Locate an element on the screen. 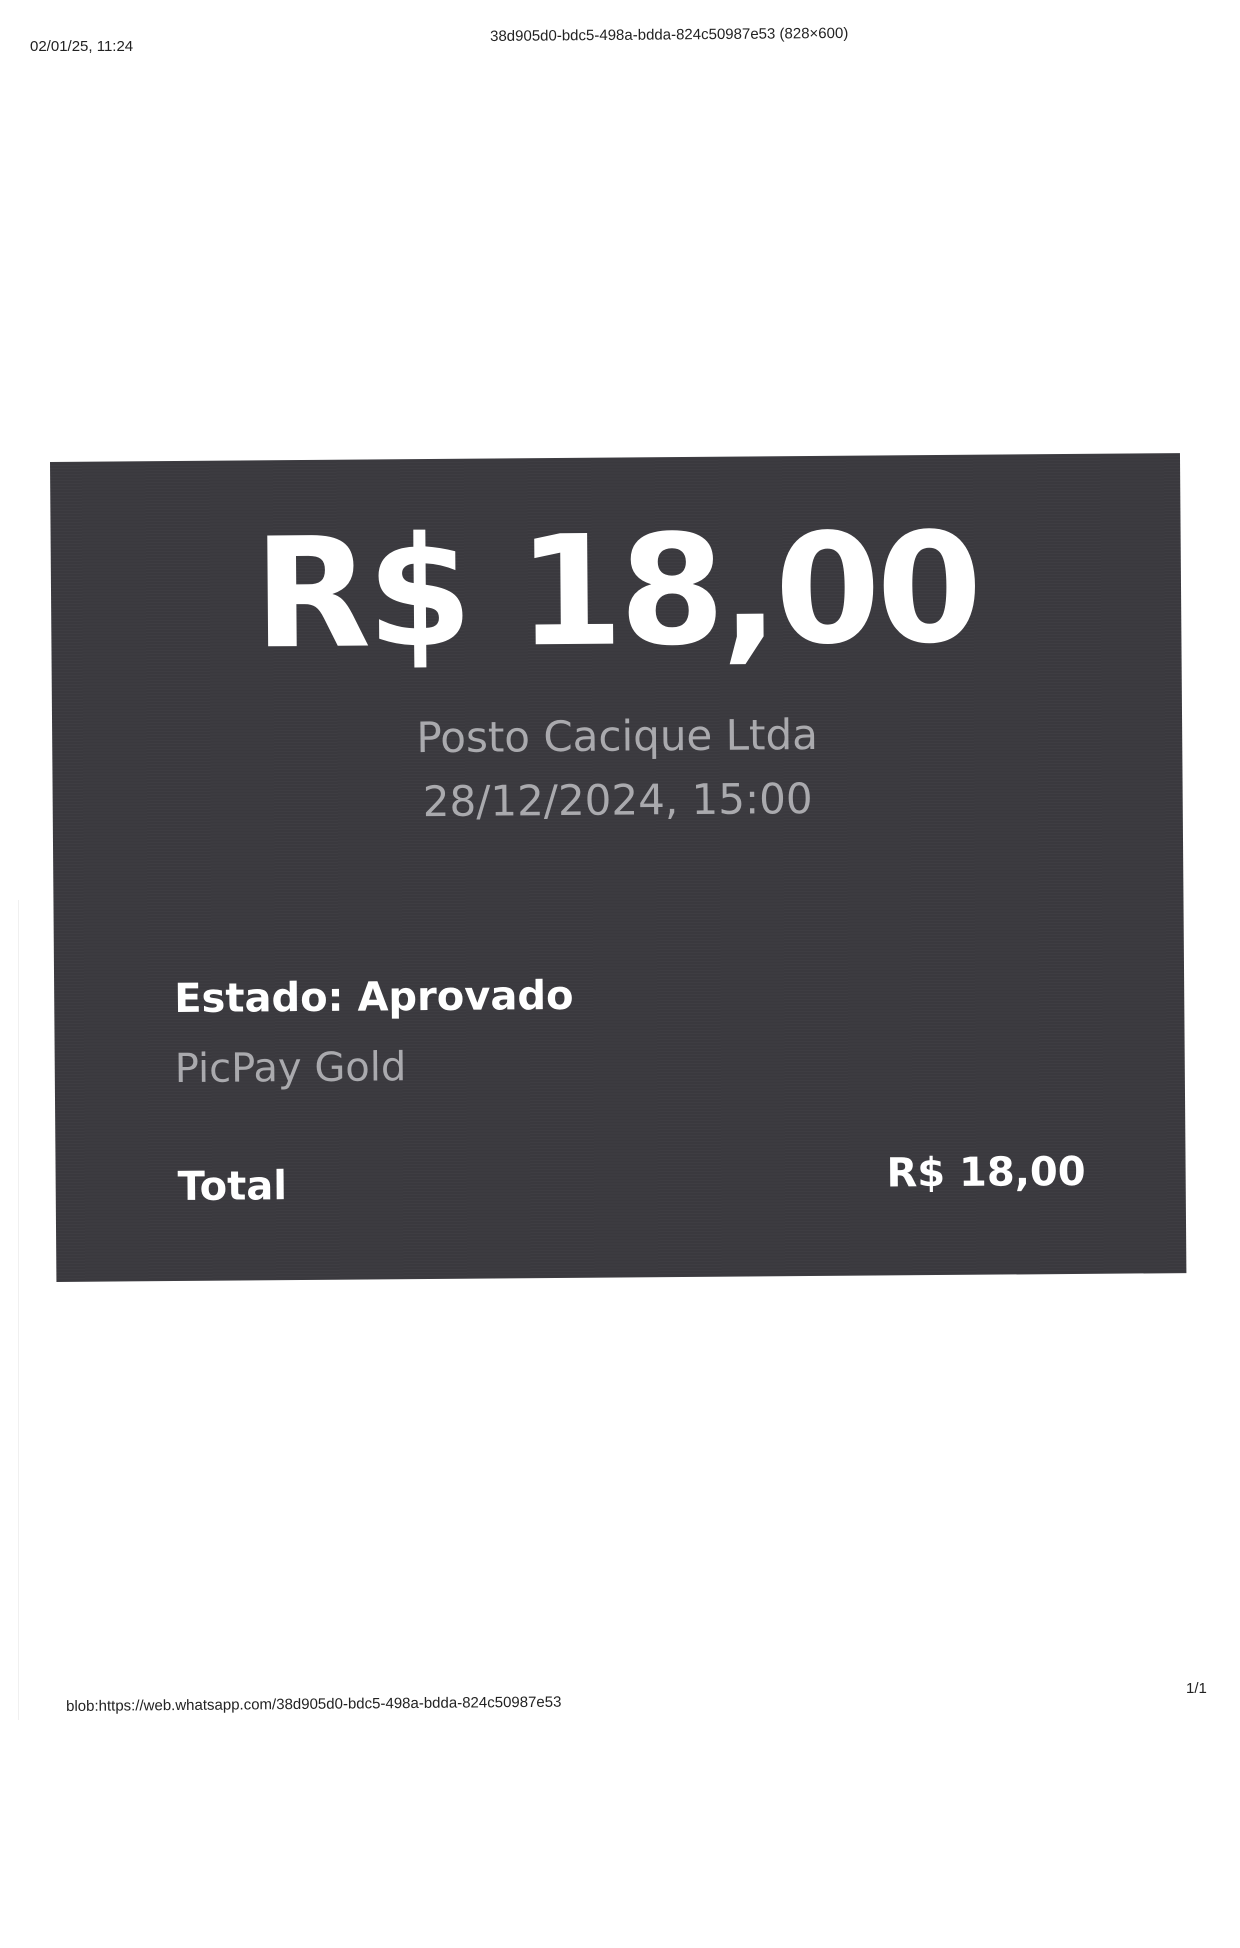  card-name: PicPay Gold is located at coordinates (290, 1068).